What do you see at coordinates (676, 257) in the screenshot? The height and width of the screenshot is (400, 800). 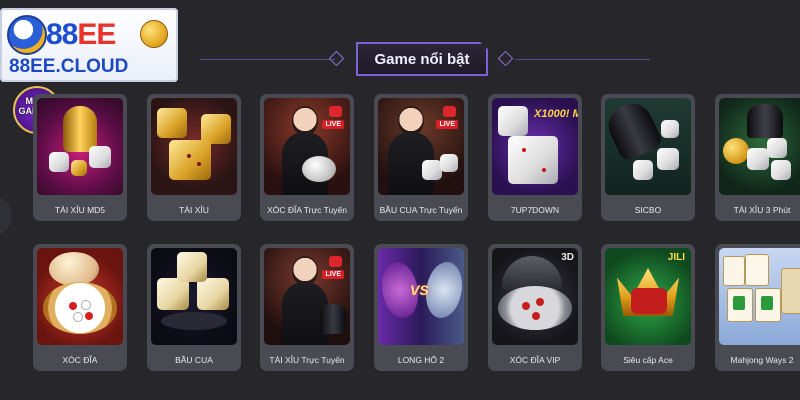 I see `jili-badge: JILI` at bounding box center [676, 257].